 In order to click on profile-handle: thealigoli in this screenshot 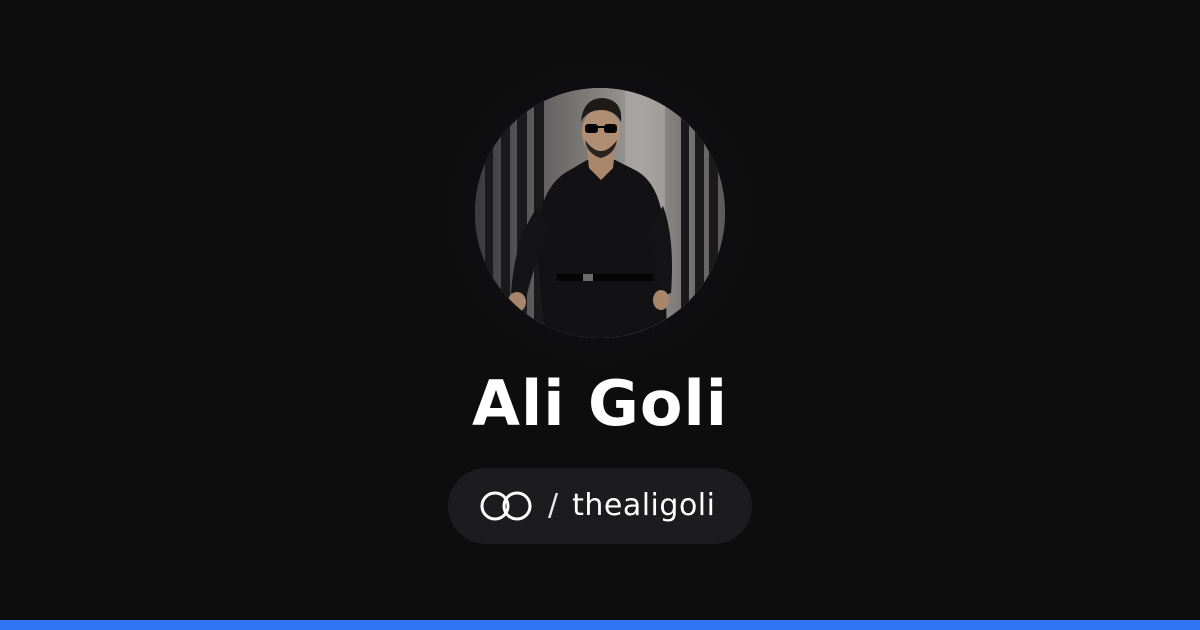, I will do `click(644, 505)`.